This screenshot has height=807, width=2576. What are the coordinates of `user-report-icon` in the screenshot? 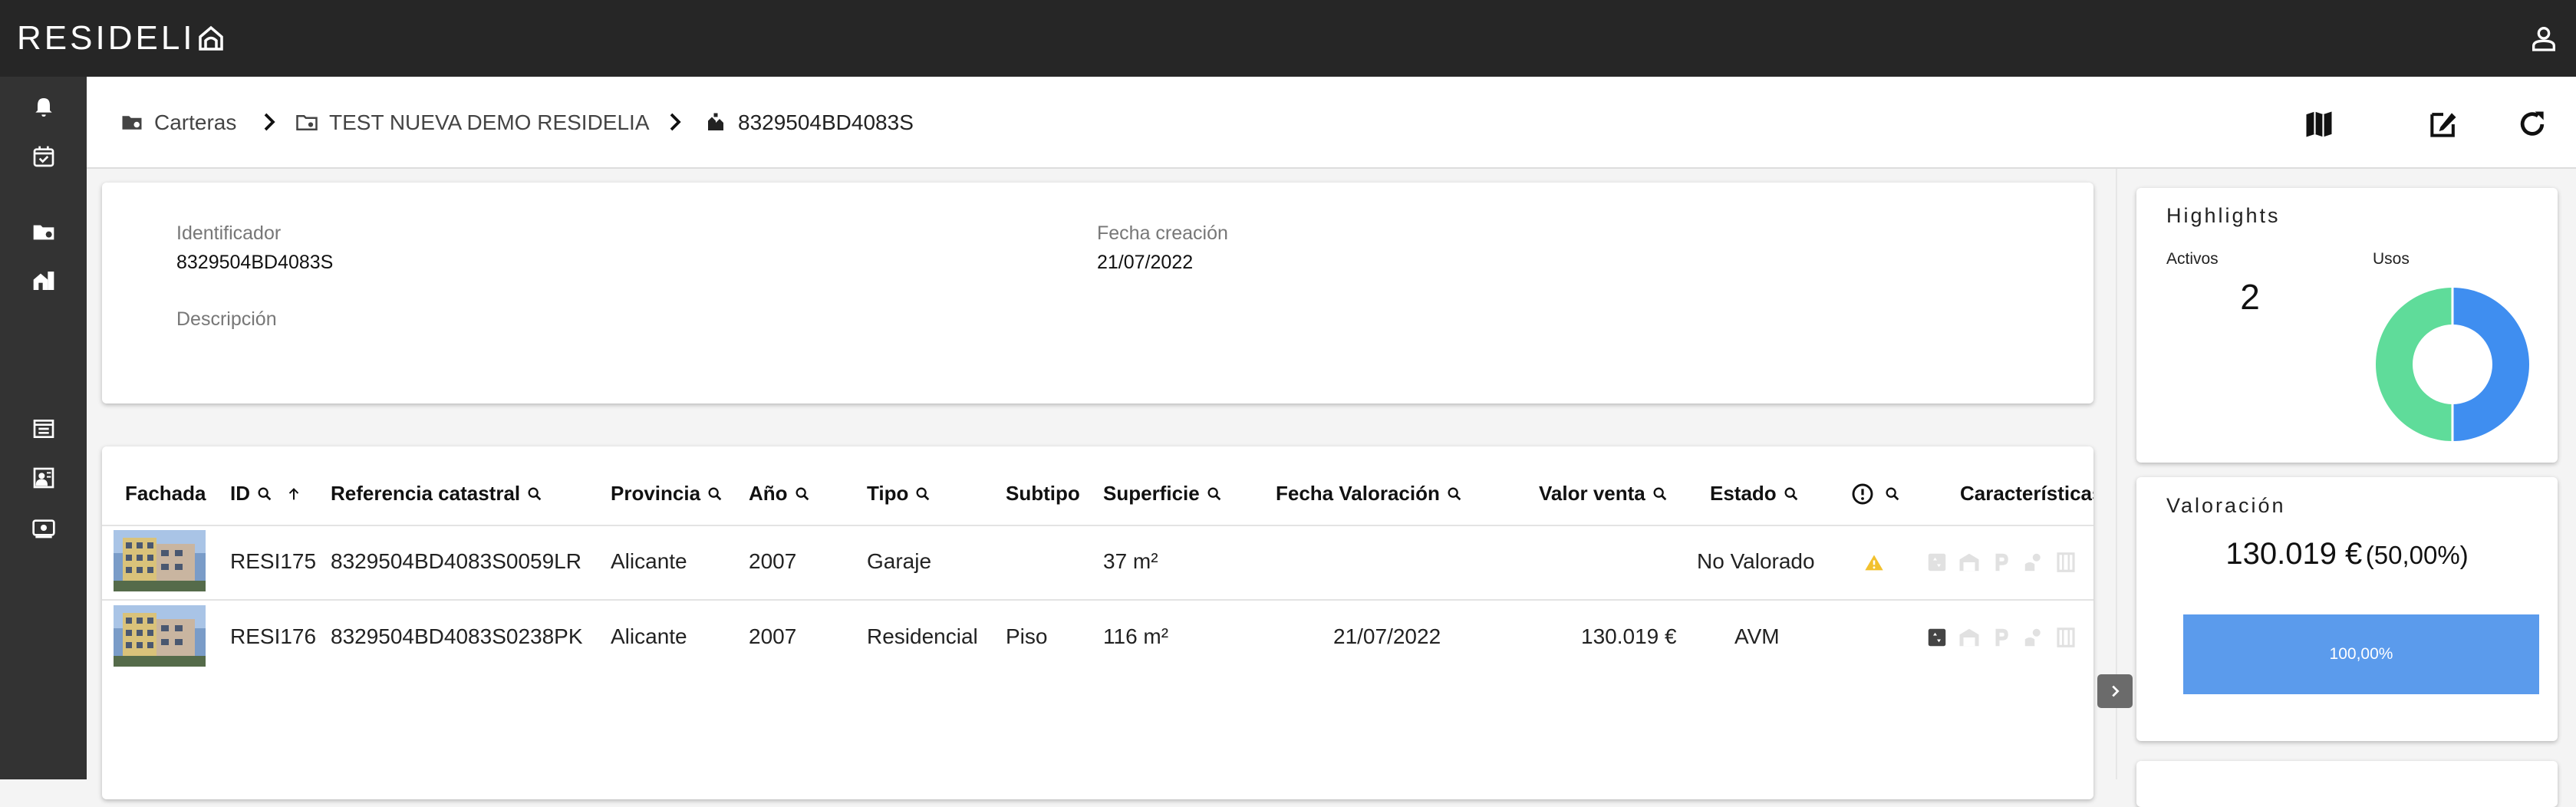 It's located at (43, 478).